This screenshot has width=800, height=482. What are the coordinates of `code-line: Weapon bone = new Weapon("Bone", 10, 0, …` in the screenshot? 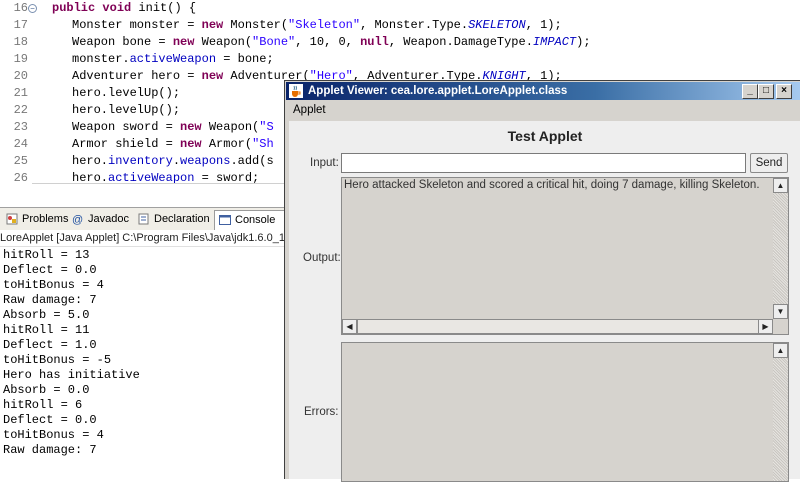 It's located at (331, 42).